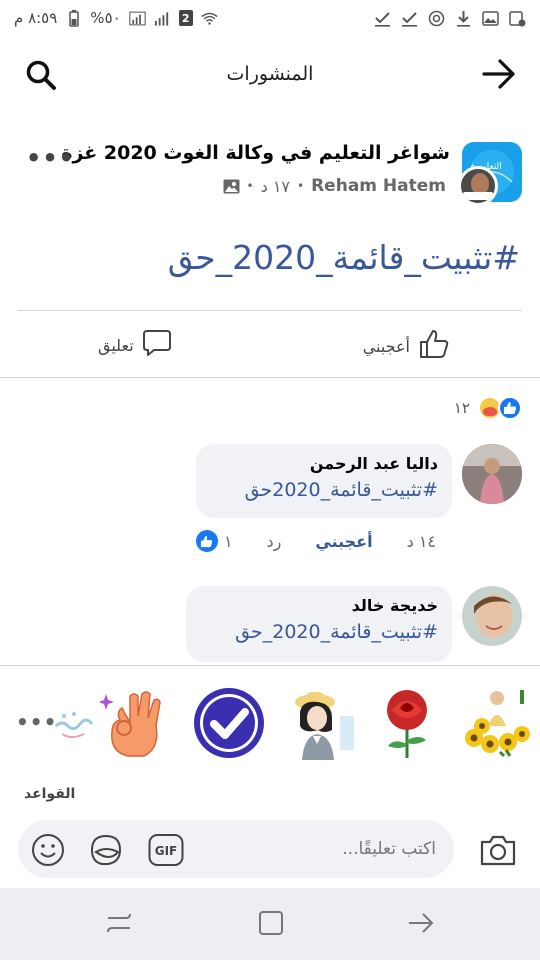  Describe the element at coordinates (497, 723) in the screenshot. I see `girl-in-sunflowers-sticker` at that location.